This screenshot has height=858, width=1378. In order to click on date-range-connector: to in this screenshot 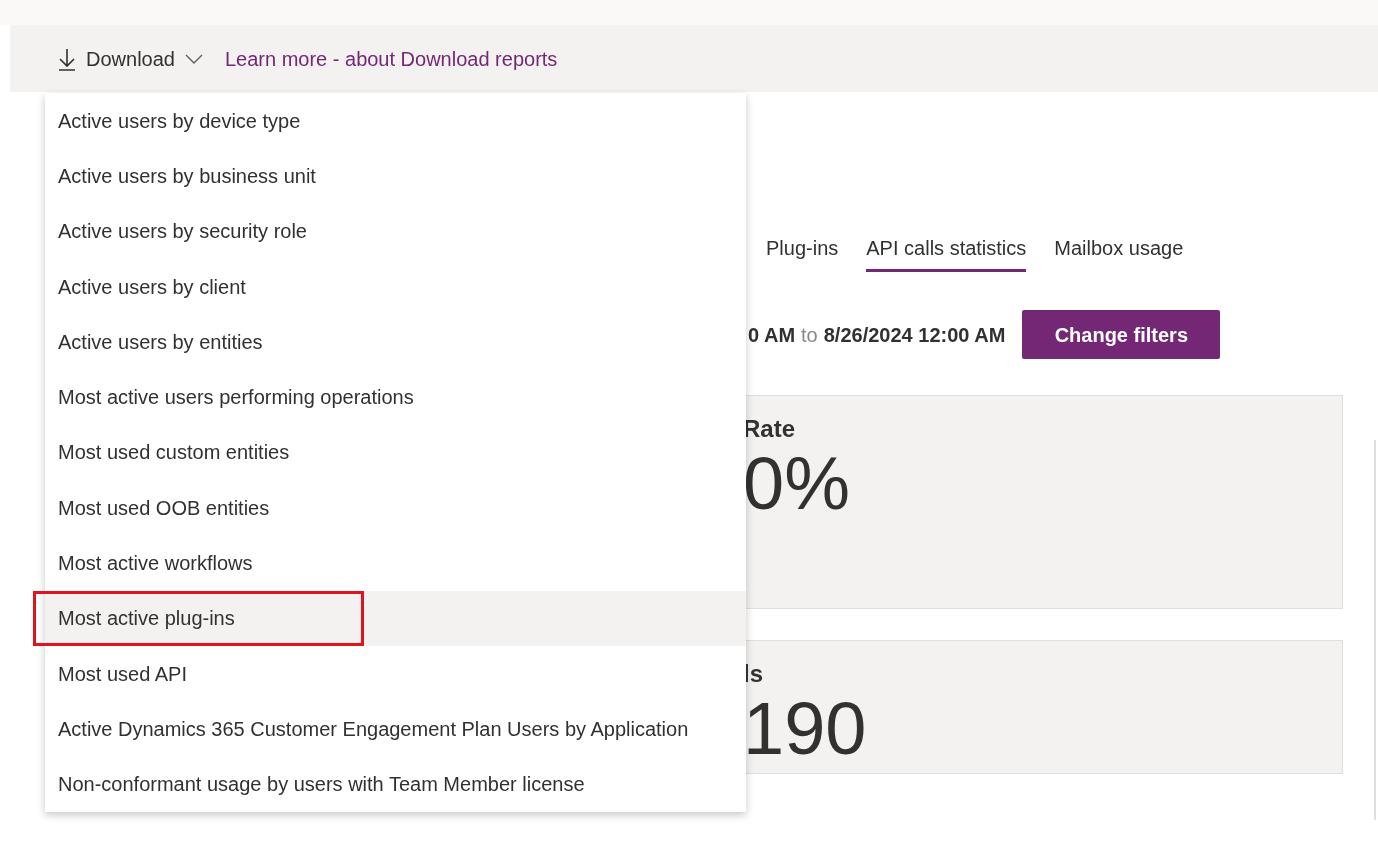, I will do `click(809, 335)`.